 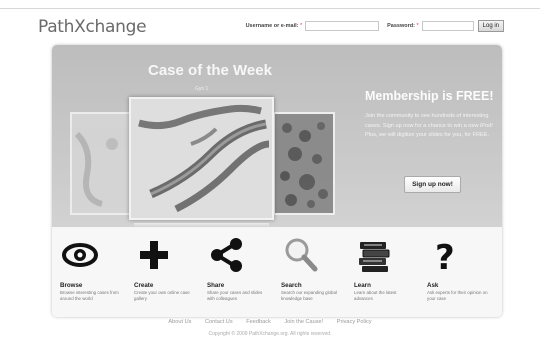 I want to click on username-input, so click(x=342, y=26).